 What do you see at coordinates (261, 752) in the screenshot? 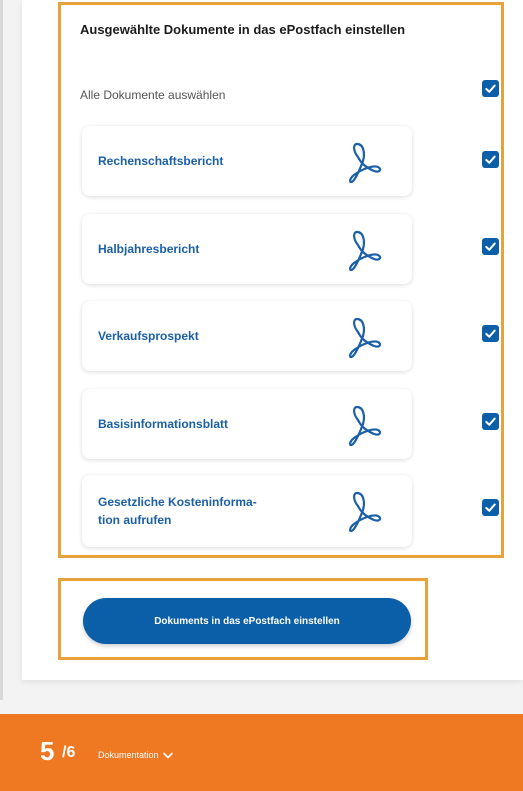
I see `step-footer: 5 /6 Dokumentation` at bounding box center [261, 752].